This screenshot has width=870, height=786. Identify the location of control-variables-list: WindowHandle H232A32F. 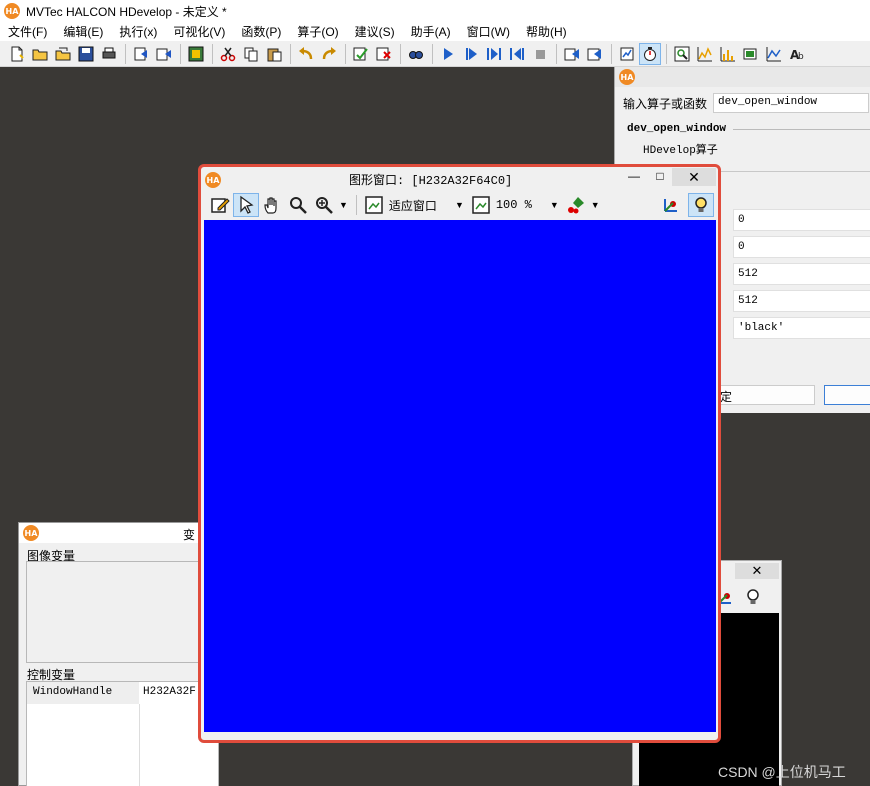
(122, 733).